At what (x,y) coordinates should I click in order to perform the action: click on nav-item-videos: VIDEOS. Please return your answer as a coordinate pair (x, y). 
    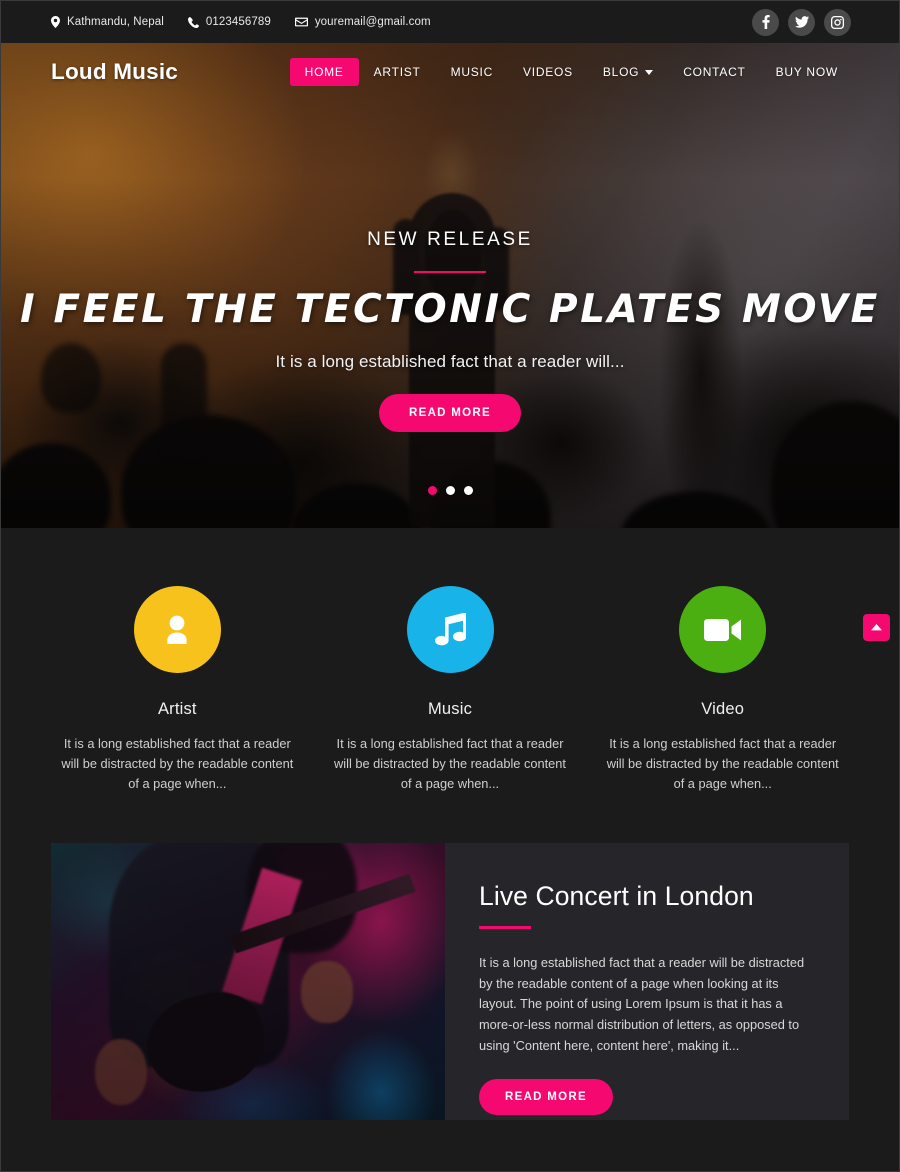
    Looking at the image, I should click on (548, 72).